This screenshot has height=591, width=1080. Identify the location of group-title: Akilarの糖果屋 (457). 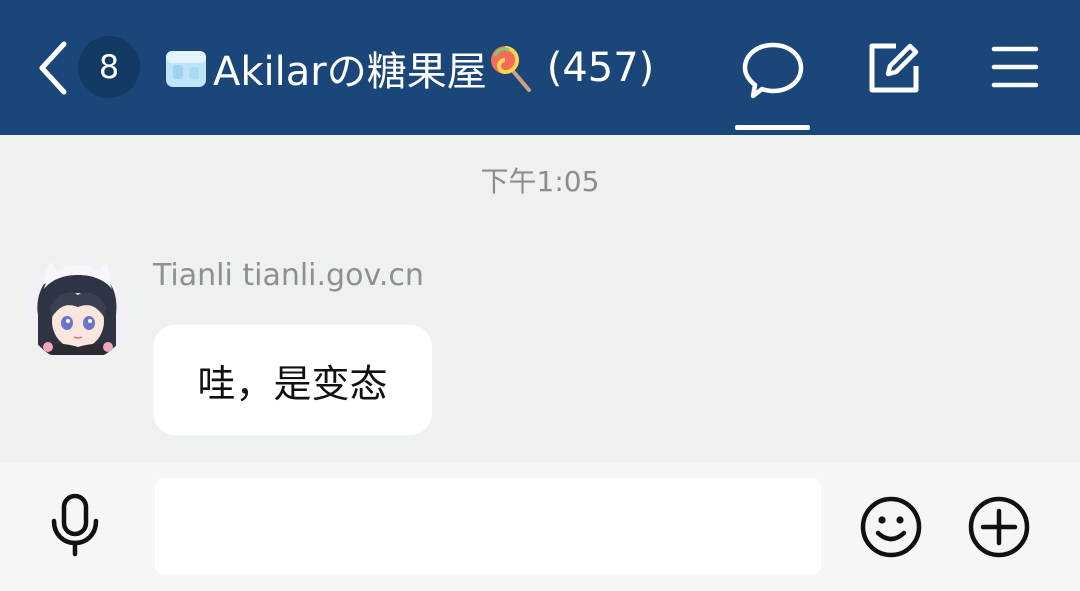
(408, 68).